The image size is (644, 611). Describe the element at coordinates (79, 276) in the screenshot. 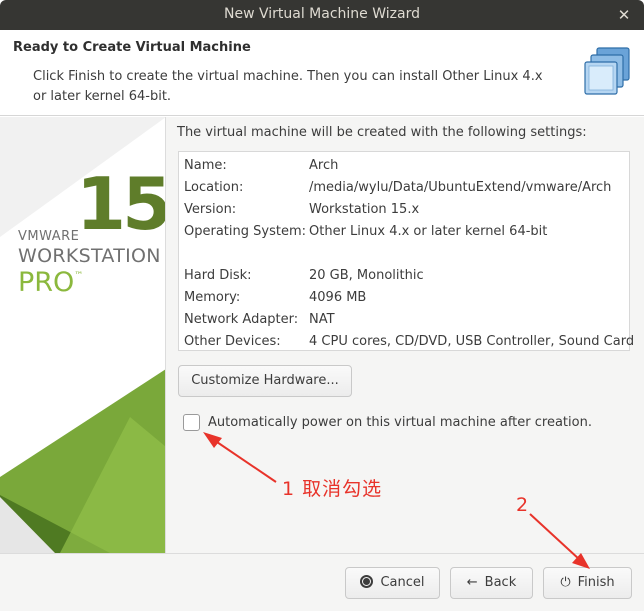

I see `trademark-symbol: ™` at that location.